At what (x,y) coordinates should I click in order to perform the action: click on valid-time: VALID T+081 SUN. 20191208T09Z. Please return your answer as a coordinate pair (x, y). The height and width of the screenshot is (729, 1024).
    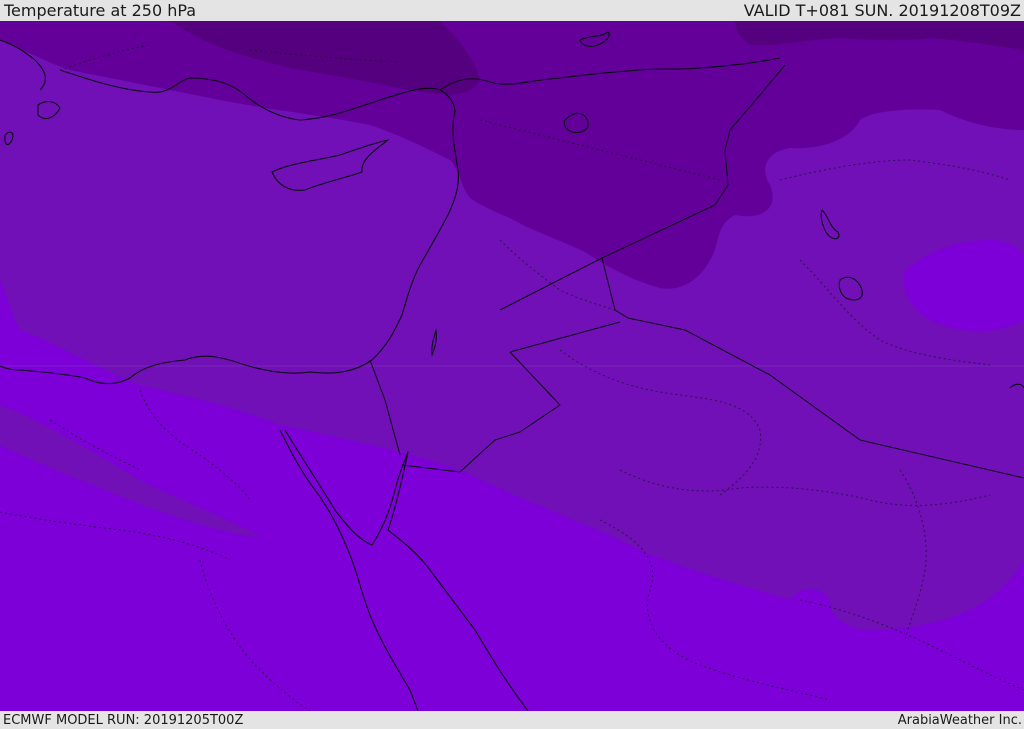
    Looking at the image, I should click on (882, 10).